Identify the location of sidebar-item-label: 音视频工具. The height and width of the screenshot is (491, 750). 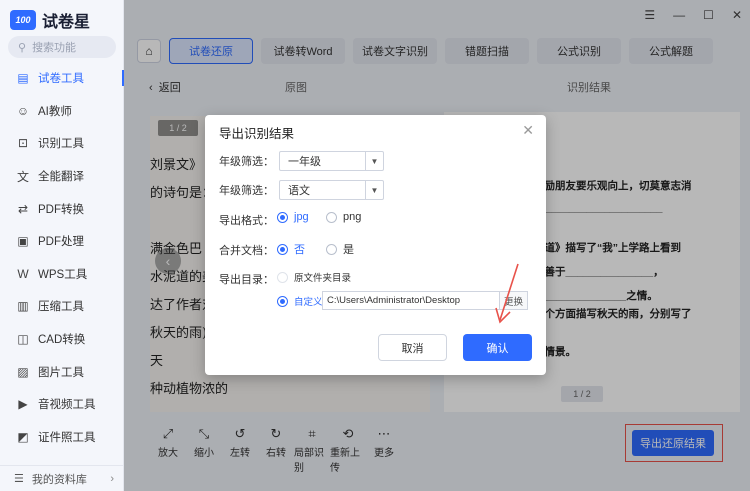
(67, 405).